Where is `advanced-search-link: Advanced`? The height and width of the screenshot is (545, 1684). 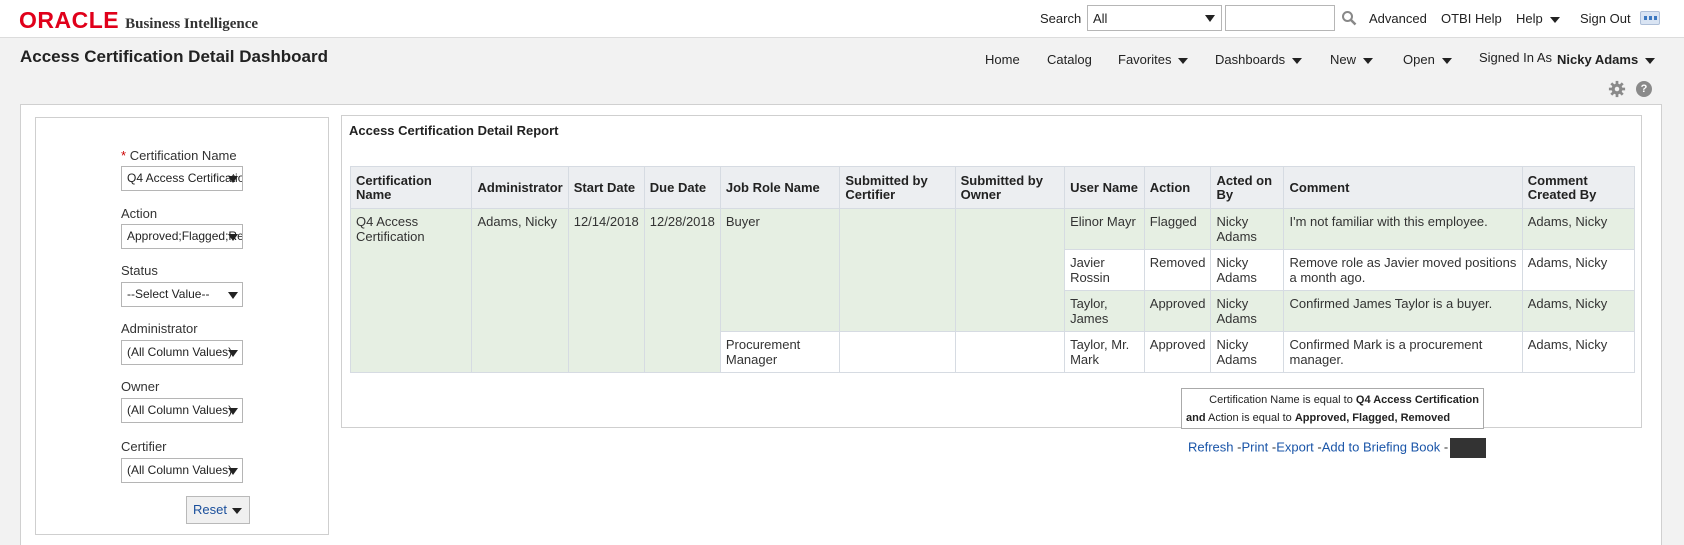 advanced-search-link: Advanced is located at coordinates (1398, 18).